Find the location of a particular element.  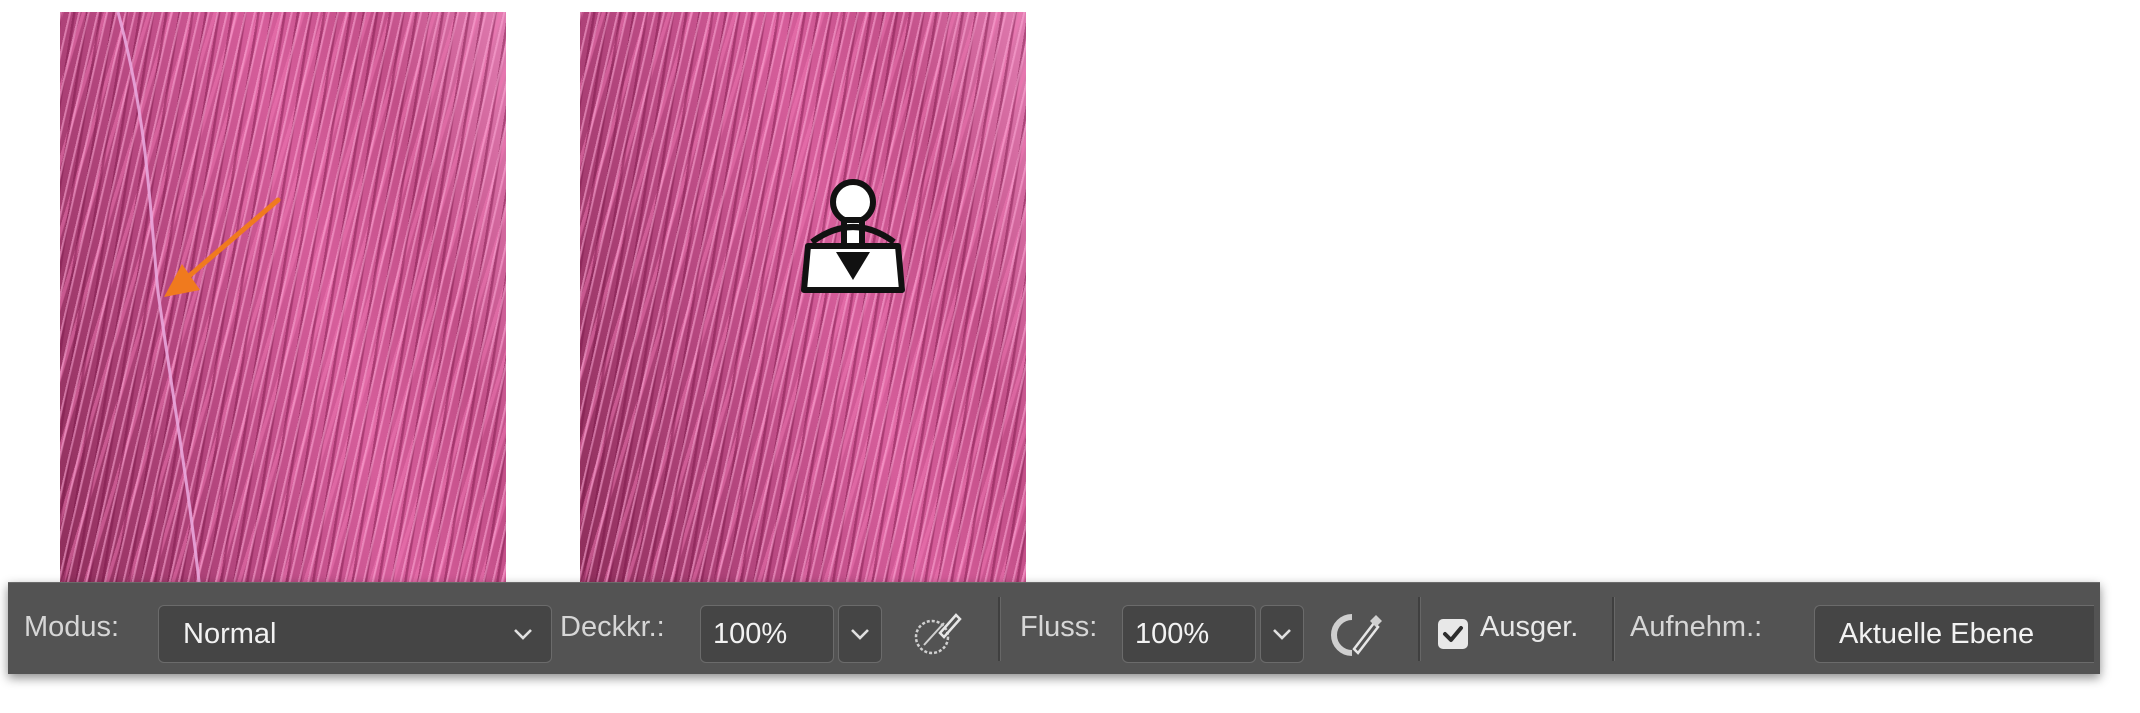

opacity-input: 100% is located at coordinates (767, 634).